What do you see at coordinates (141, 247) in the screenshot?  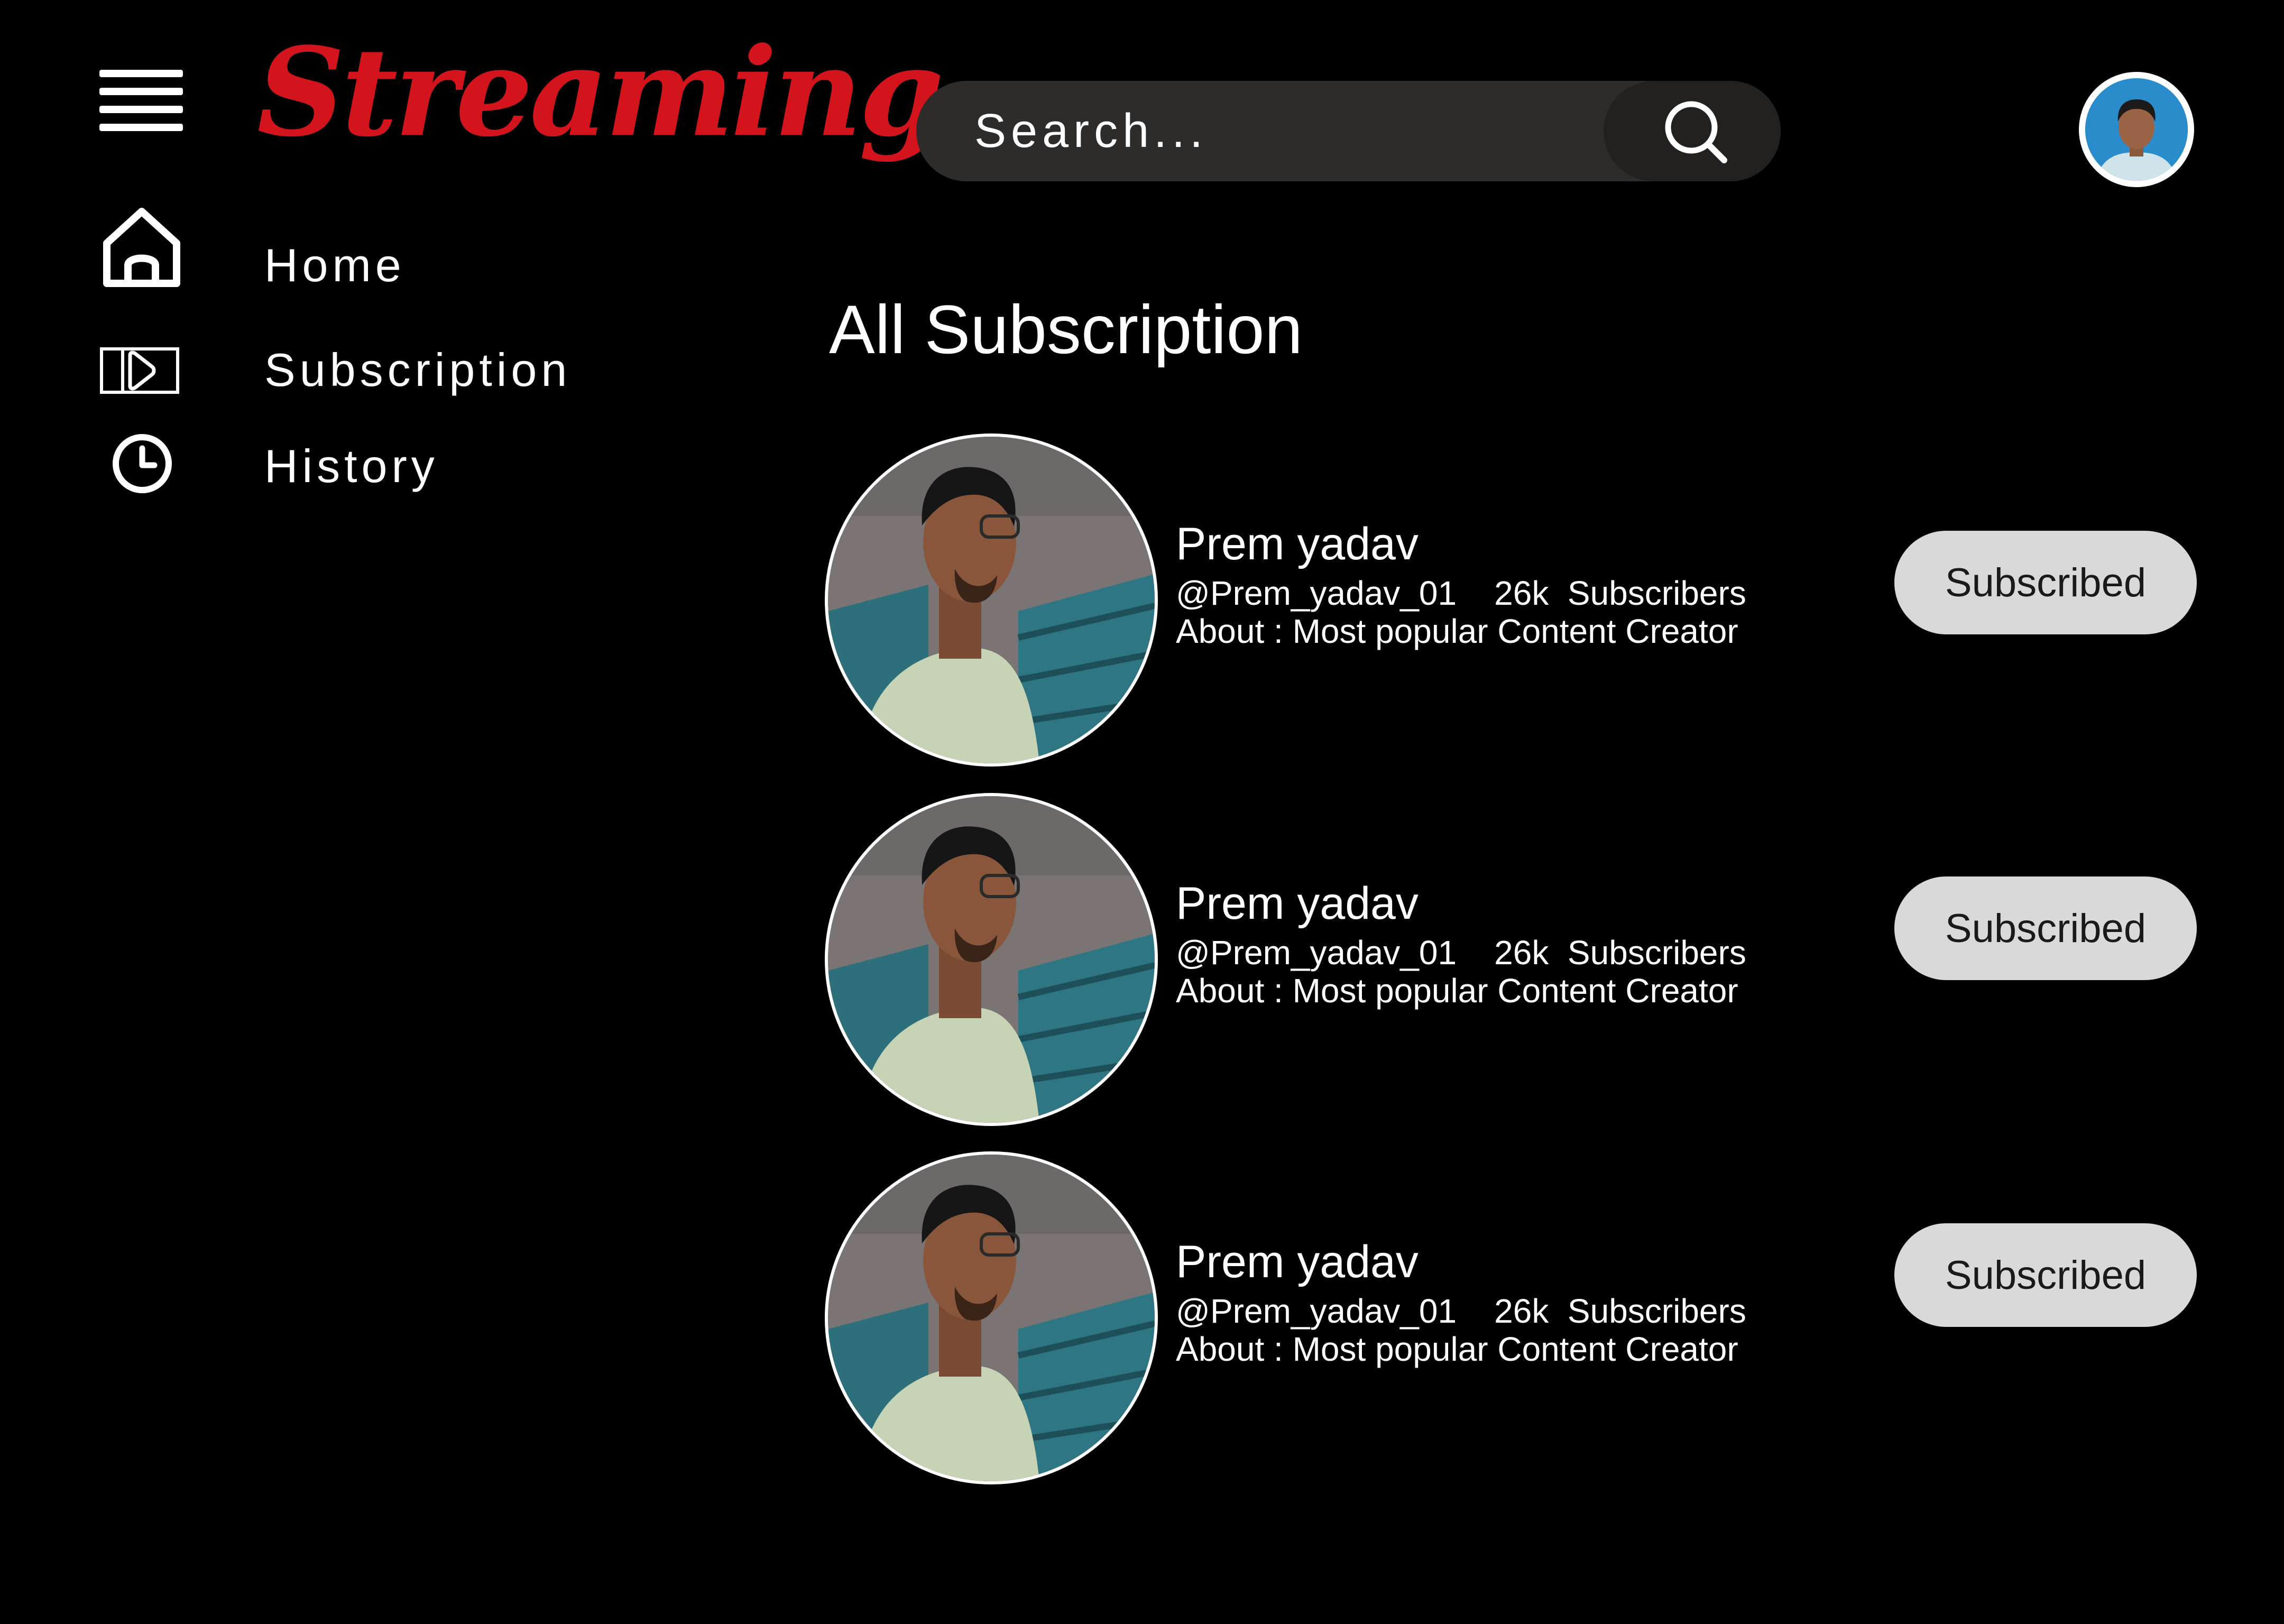 I see `home-icon` at bounding box center [141, 247].